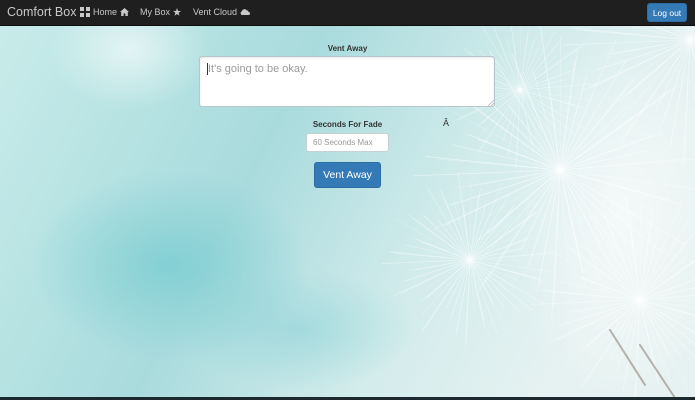 Image resolution: width=695 pixels, height=400 pixels. Describe the element at coordinates (347, 124) in the screenshot. I see `seconds-label: Seconds For Fade` at that location.